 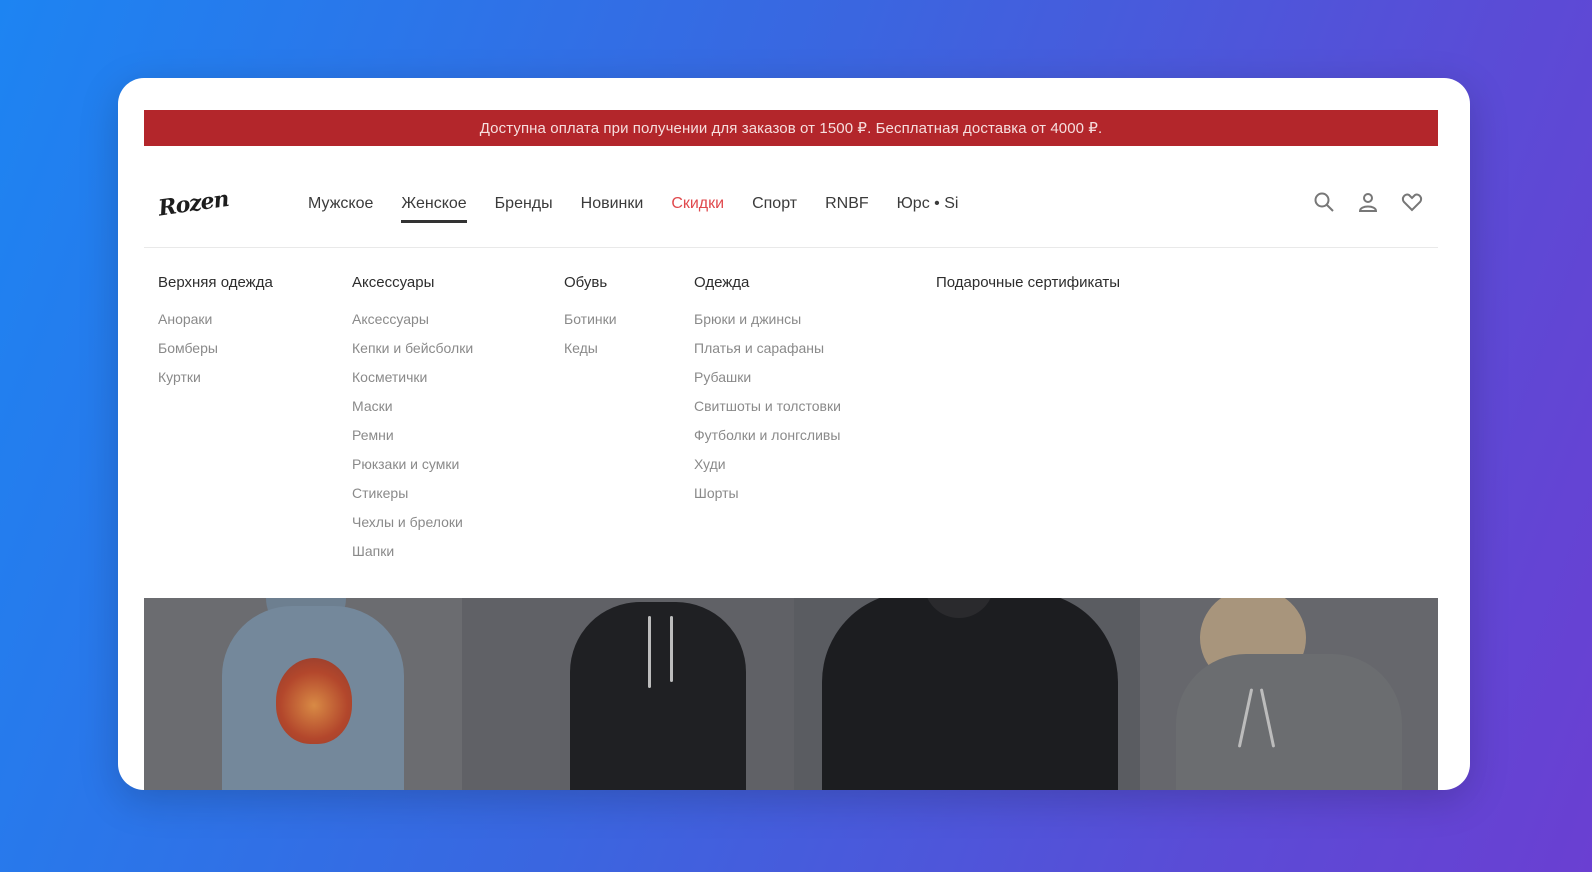 I want to click on menu-item: Брюки и джинсы, so click(x=767, y=325).